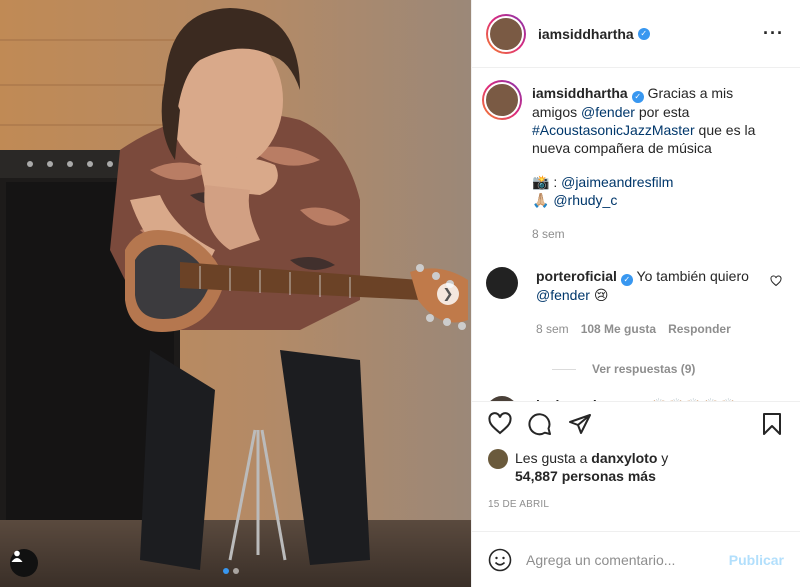 The image size is (800, 587). I want to click on view-replies: Ver respuestas (9), so click(668, 369).